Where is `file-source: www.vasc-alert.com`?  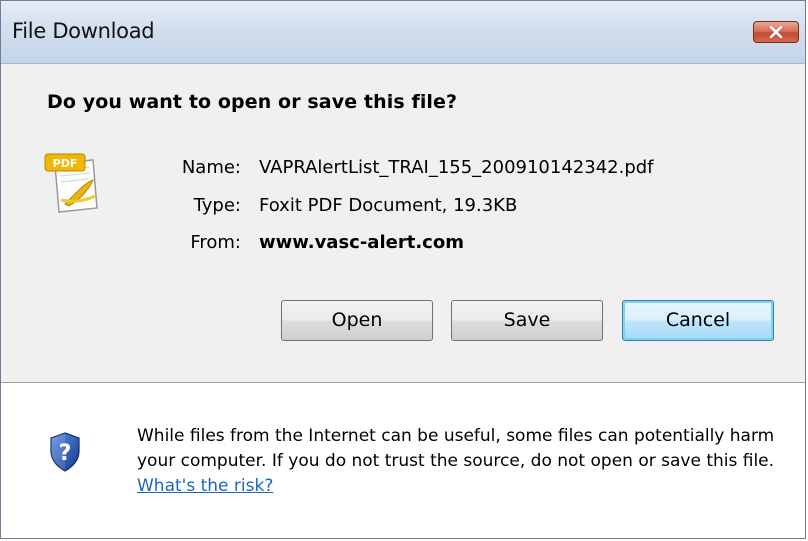
file-source: www.vasc-alert.com is located at coordinates (361, 242).